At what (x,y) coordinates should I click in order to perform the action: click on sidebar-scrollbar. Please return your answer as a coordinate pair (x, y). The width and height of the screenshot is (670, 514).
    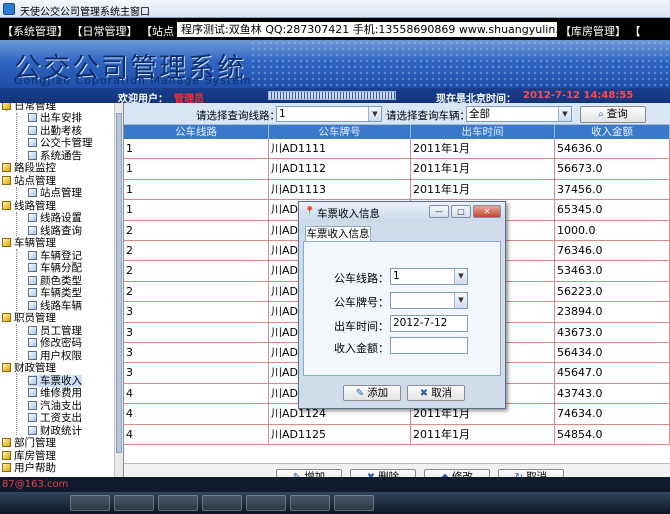
    Looking at the image, I should click on (118, 290).